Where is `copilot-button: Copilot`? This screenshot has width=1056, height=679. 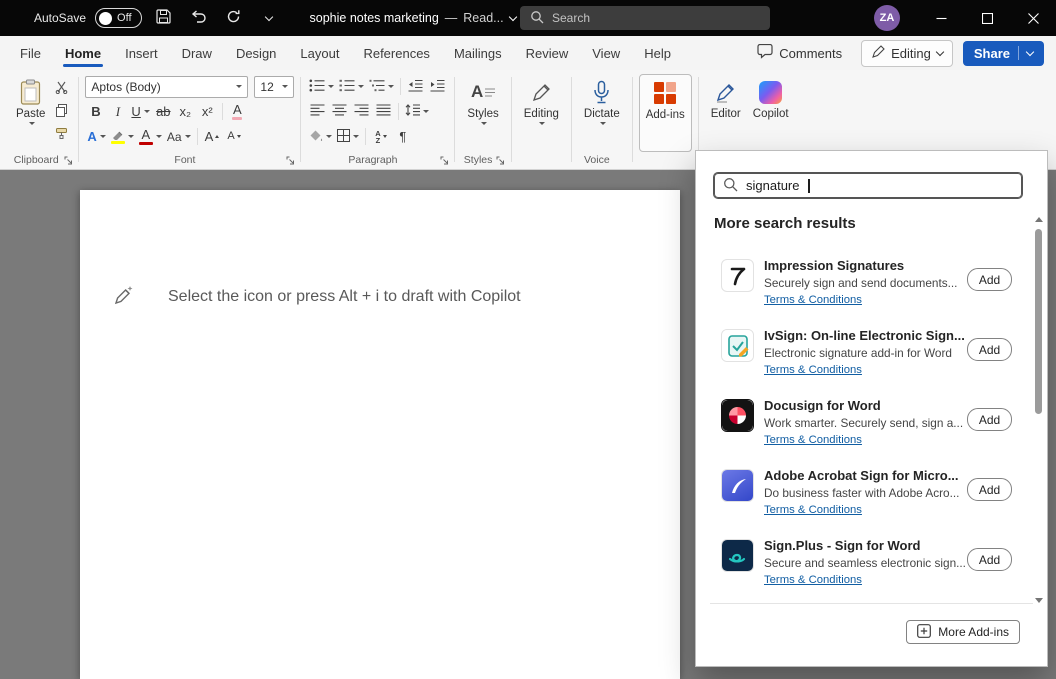 copilot-button: Copilot is located at coordinates (771, 113).